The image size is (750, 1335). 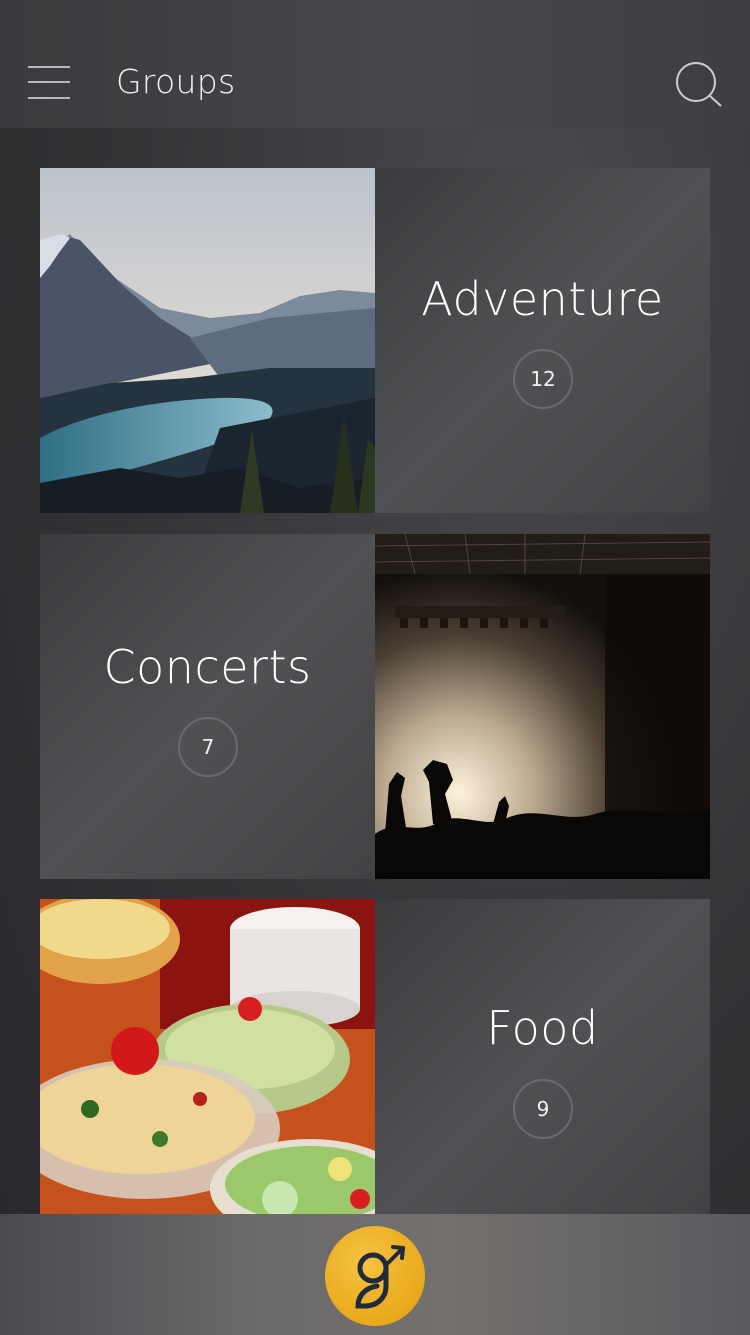 I want to click on group-title: Concerts, so click(x=207, y=667).